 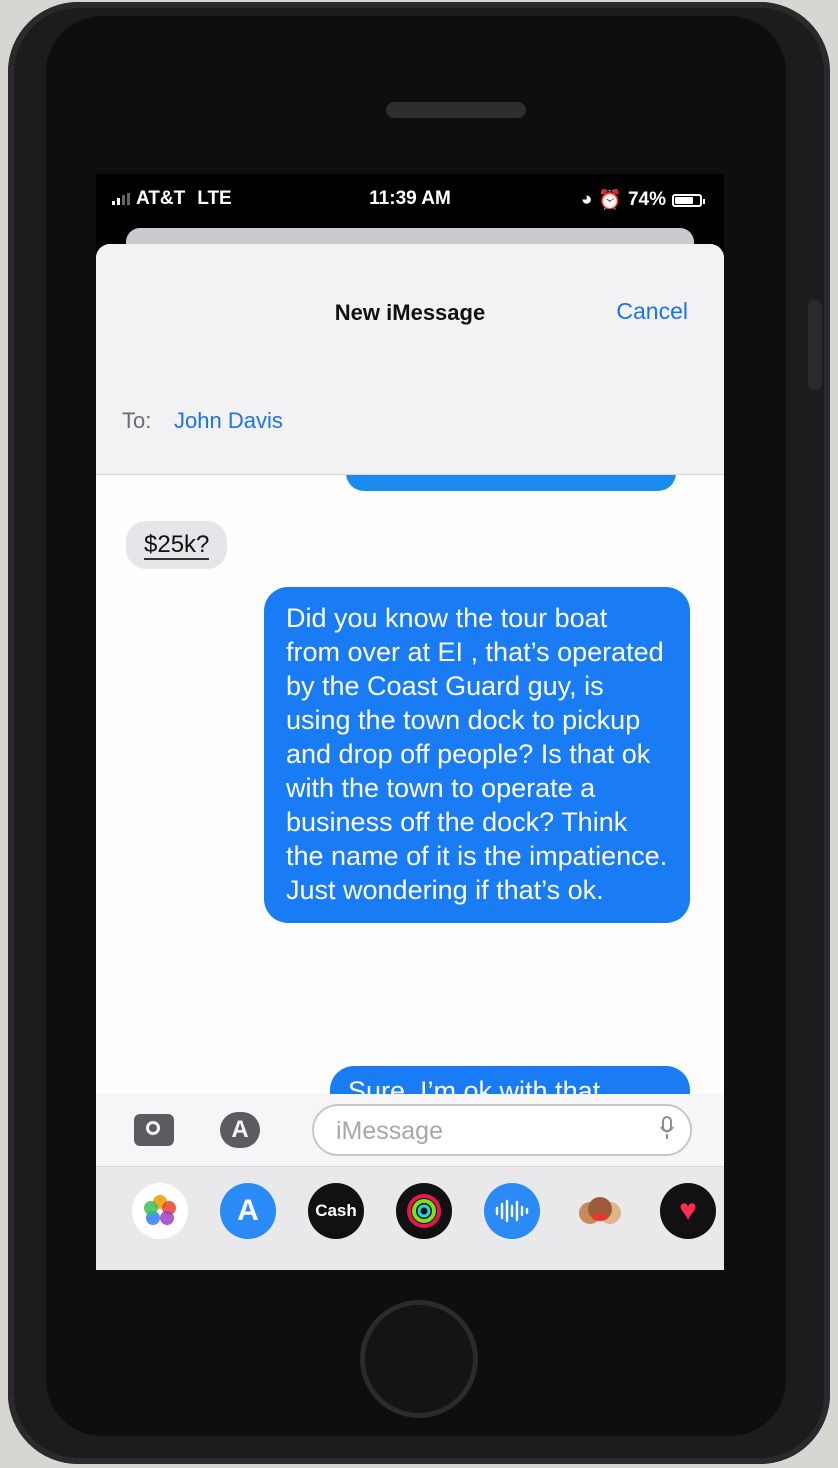 I want to click on message-input, so click(x=486, y=1131).